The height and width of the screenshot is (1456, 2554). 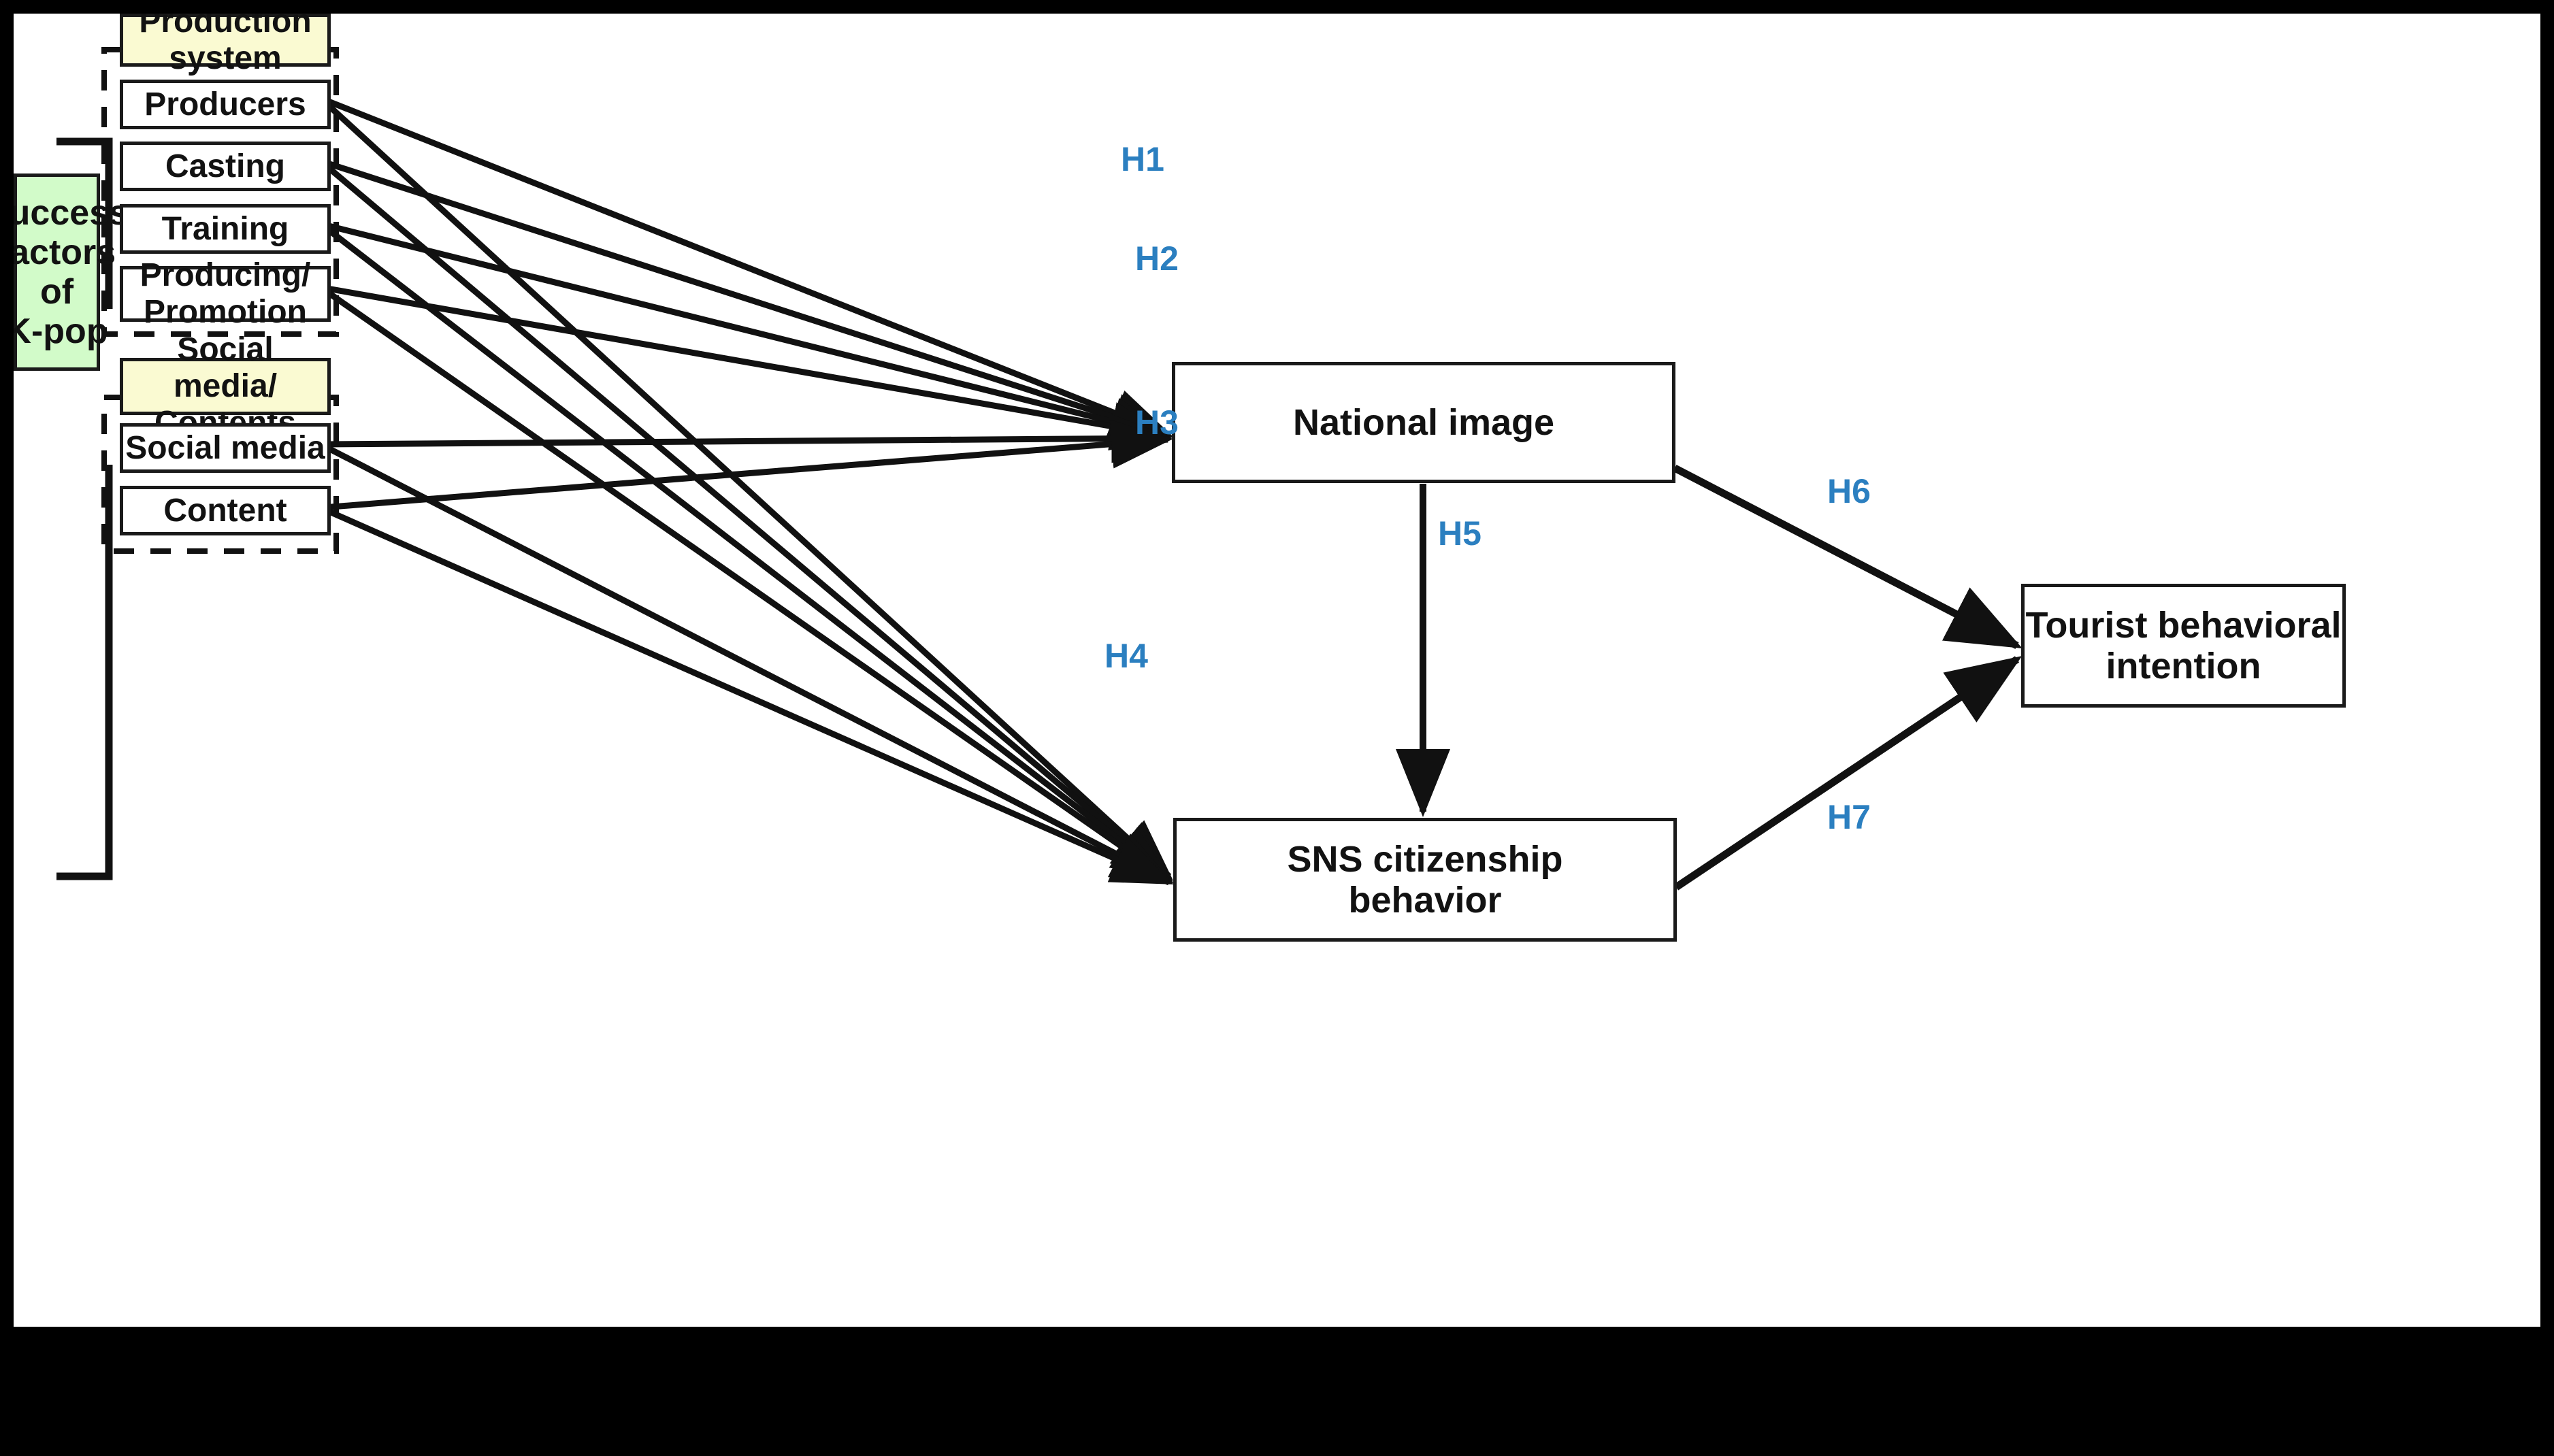 I want to click on edge-producers-to-national-image, so click(x=747, y=267).